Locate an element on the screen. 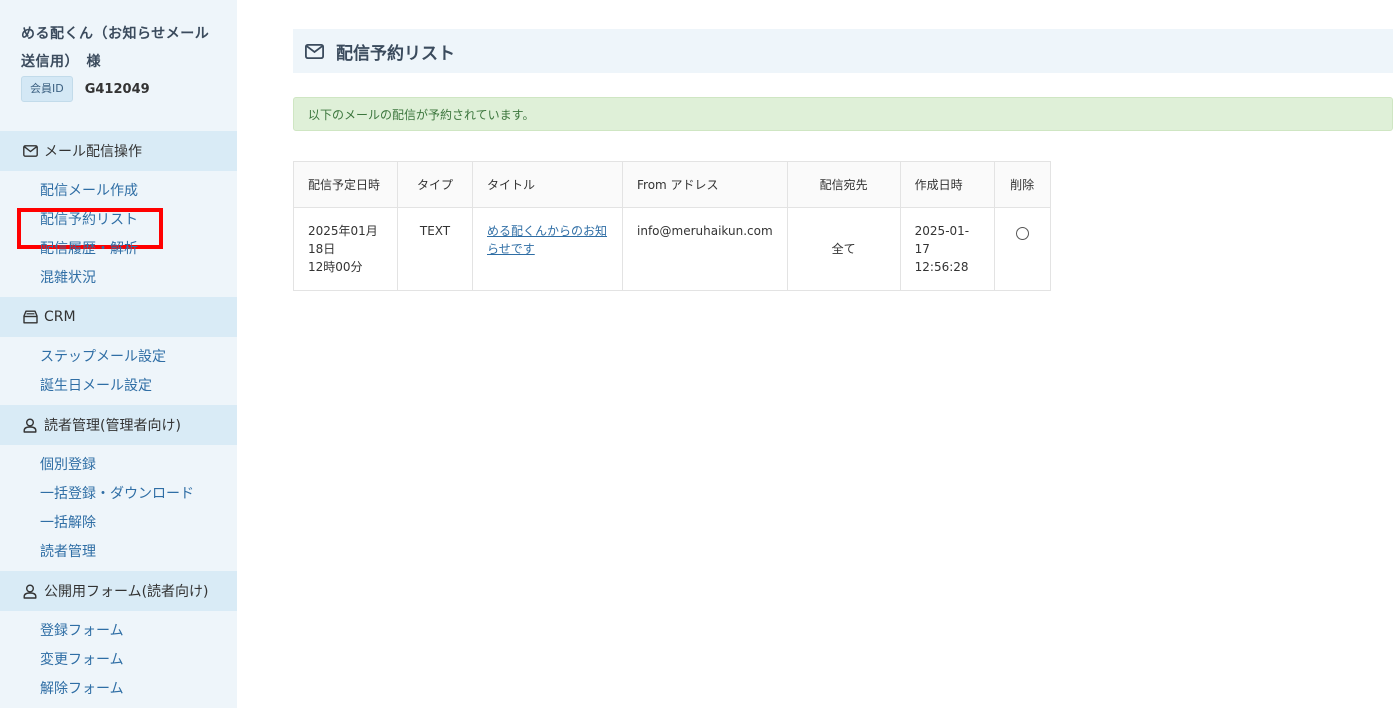 This screenshot has width=1393, height=708. sidebar-item-individual-register: 個別登録 is located at coordinates (118, 465).